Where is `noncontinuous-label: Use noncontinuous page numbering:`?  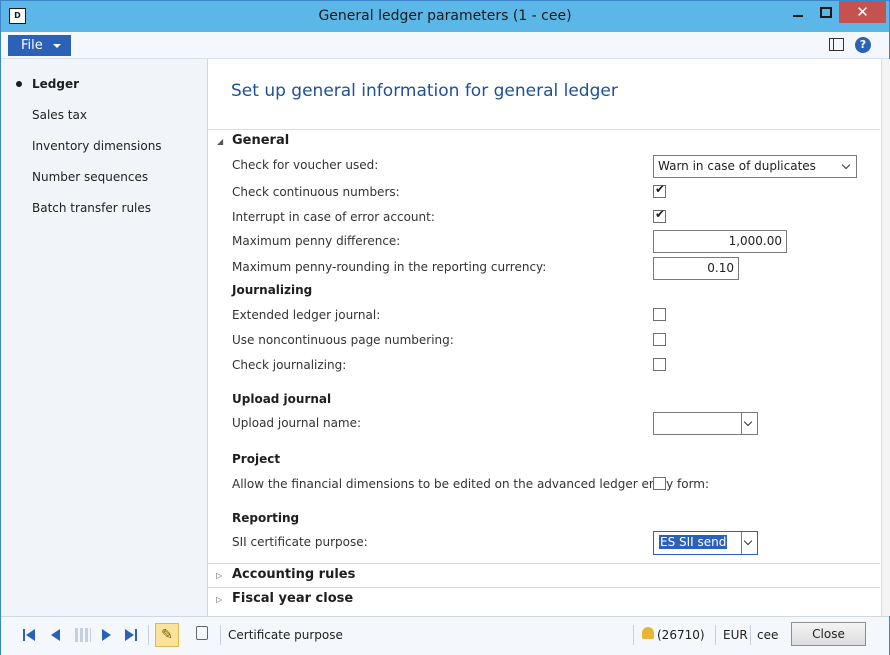
noncontinuous-label: Use noncontinuous page numbering: is located at coordinates (343, 340).